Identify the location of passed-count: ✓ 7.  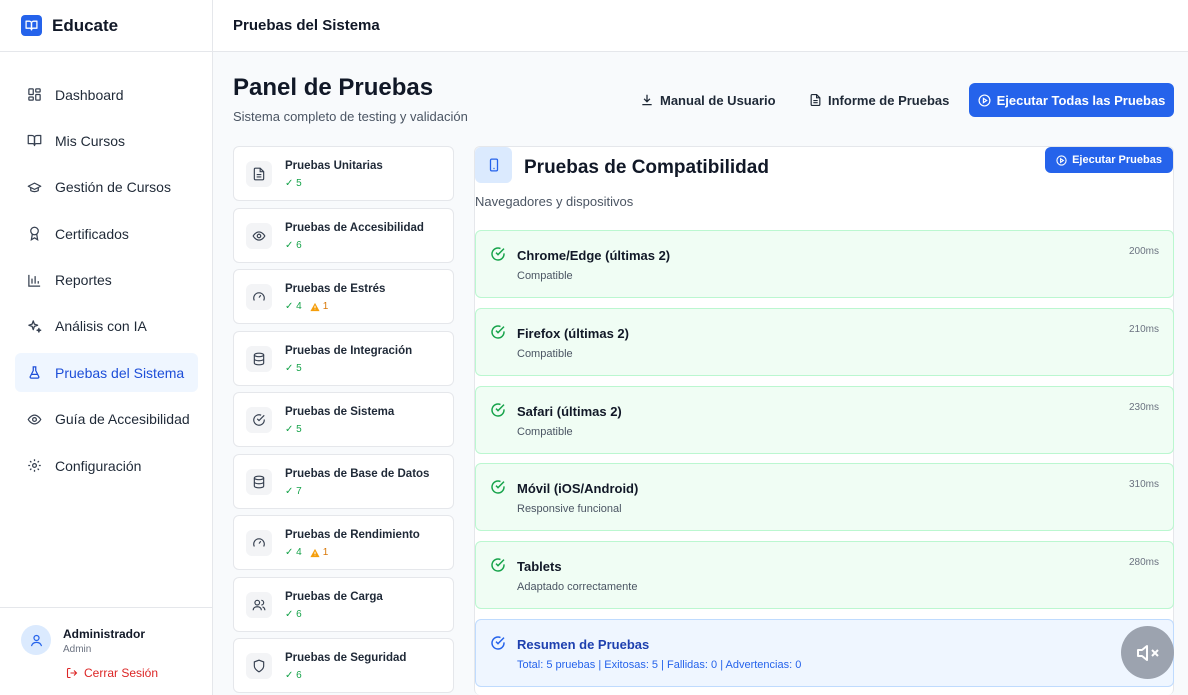
(293, 491).